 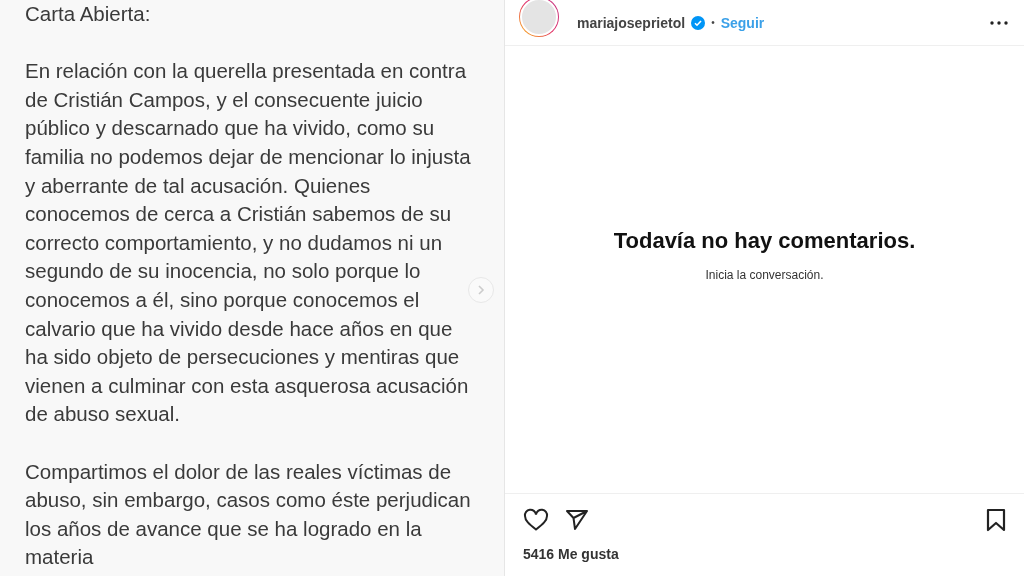 What do you see at coordinates (764, 240) in the screenshot?
I see `empty-comments-title: Todavía no hay comentarios.` at bounding box center [764, 240].